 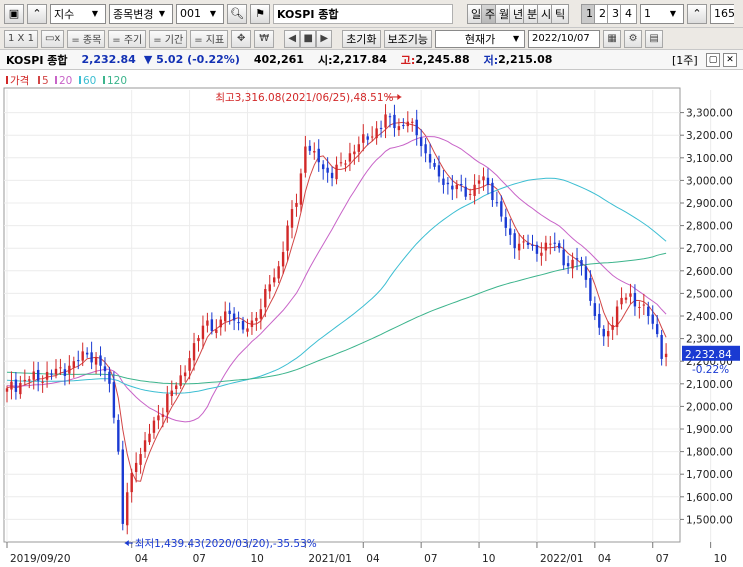 I want to click on item-button: = 종목, so click(x=86, y=38).